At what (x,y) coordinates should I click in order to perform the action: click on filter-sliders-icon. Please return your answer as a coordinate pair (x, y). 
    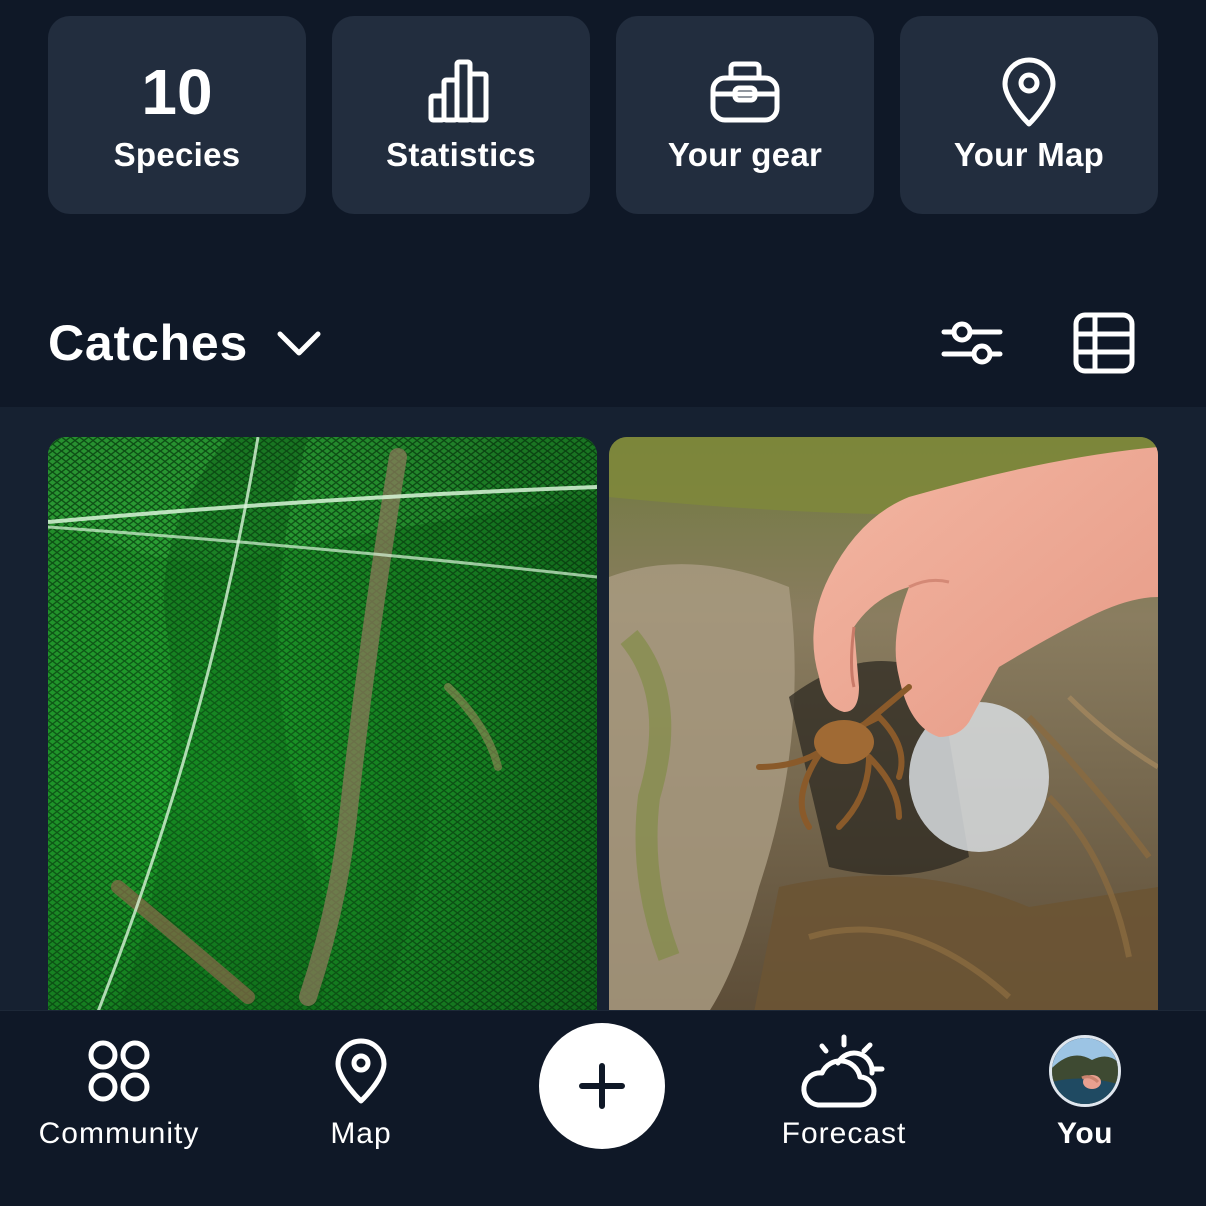
    Looking at the image, I should click on (972, 343).